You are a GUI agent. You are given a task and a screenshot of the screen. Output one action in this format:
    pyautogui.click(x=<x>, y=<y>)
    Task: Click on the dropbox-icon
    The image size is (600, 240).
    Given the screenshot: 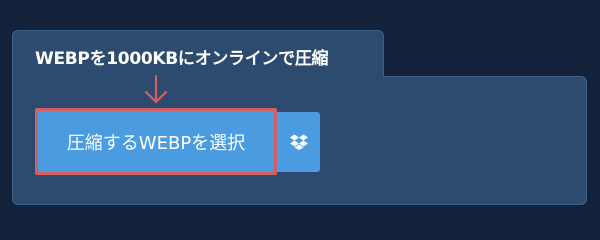 What is the action you would take?
    pyautogui.click(x=298, y=142)
    